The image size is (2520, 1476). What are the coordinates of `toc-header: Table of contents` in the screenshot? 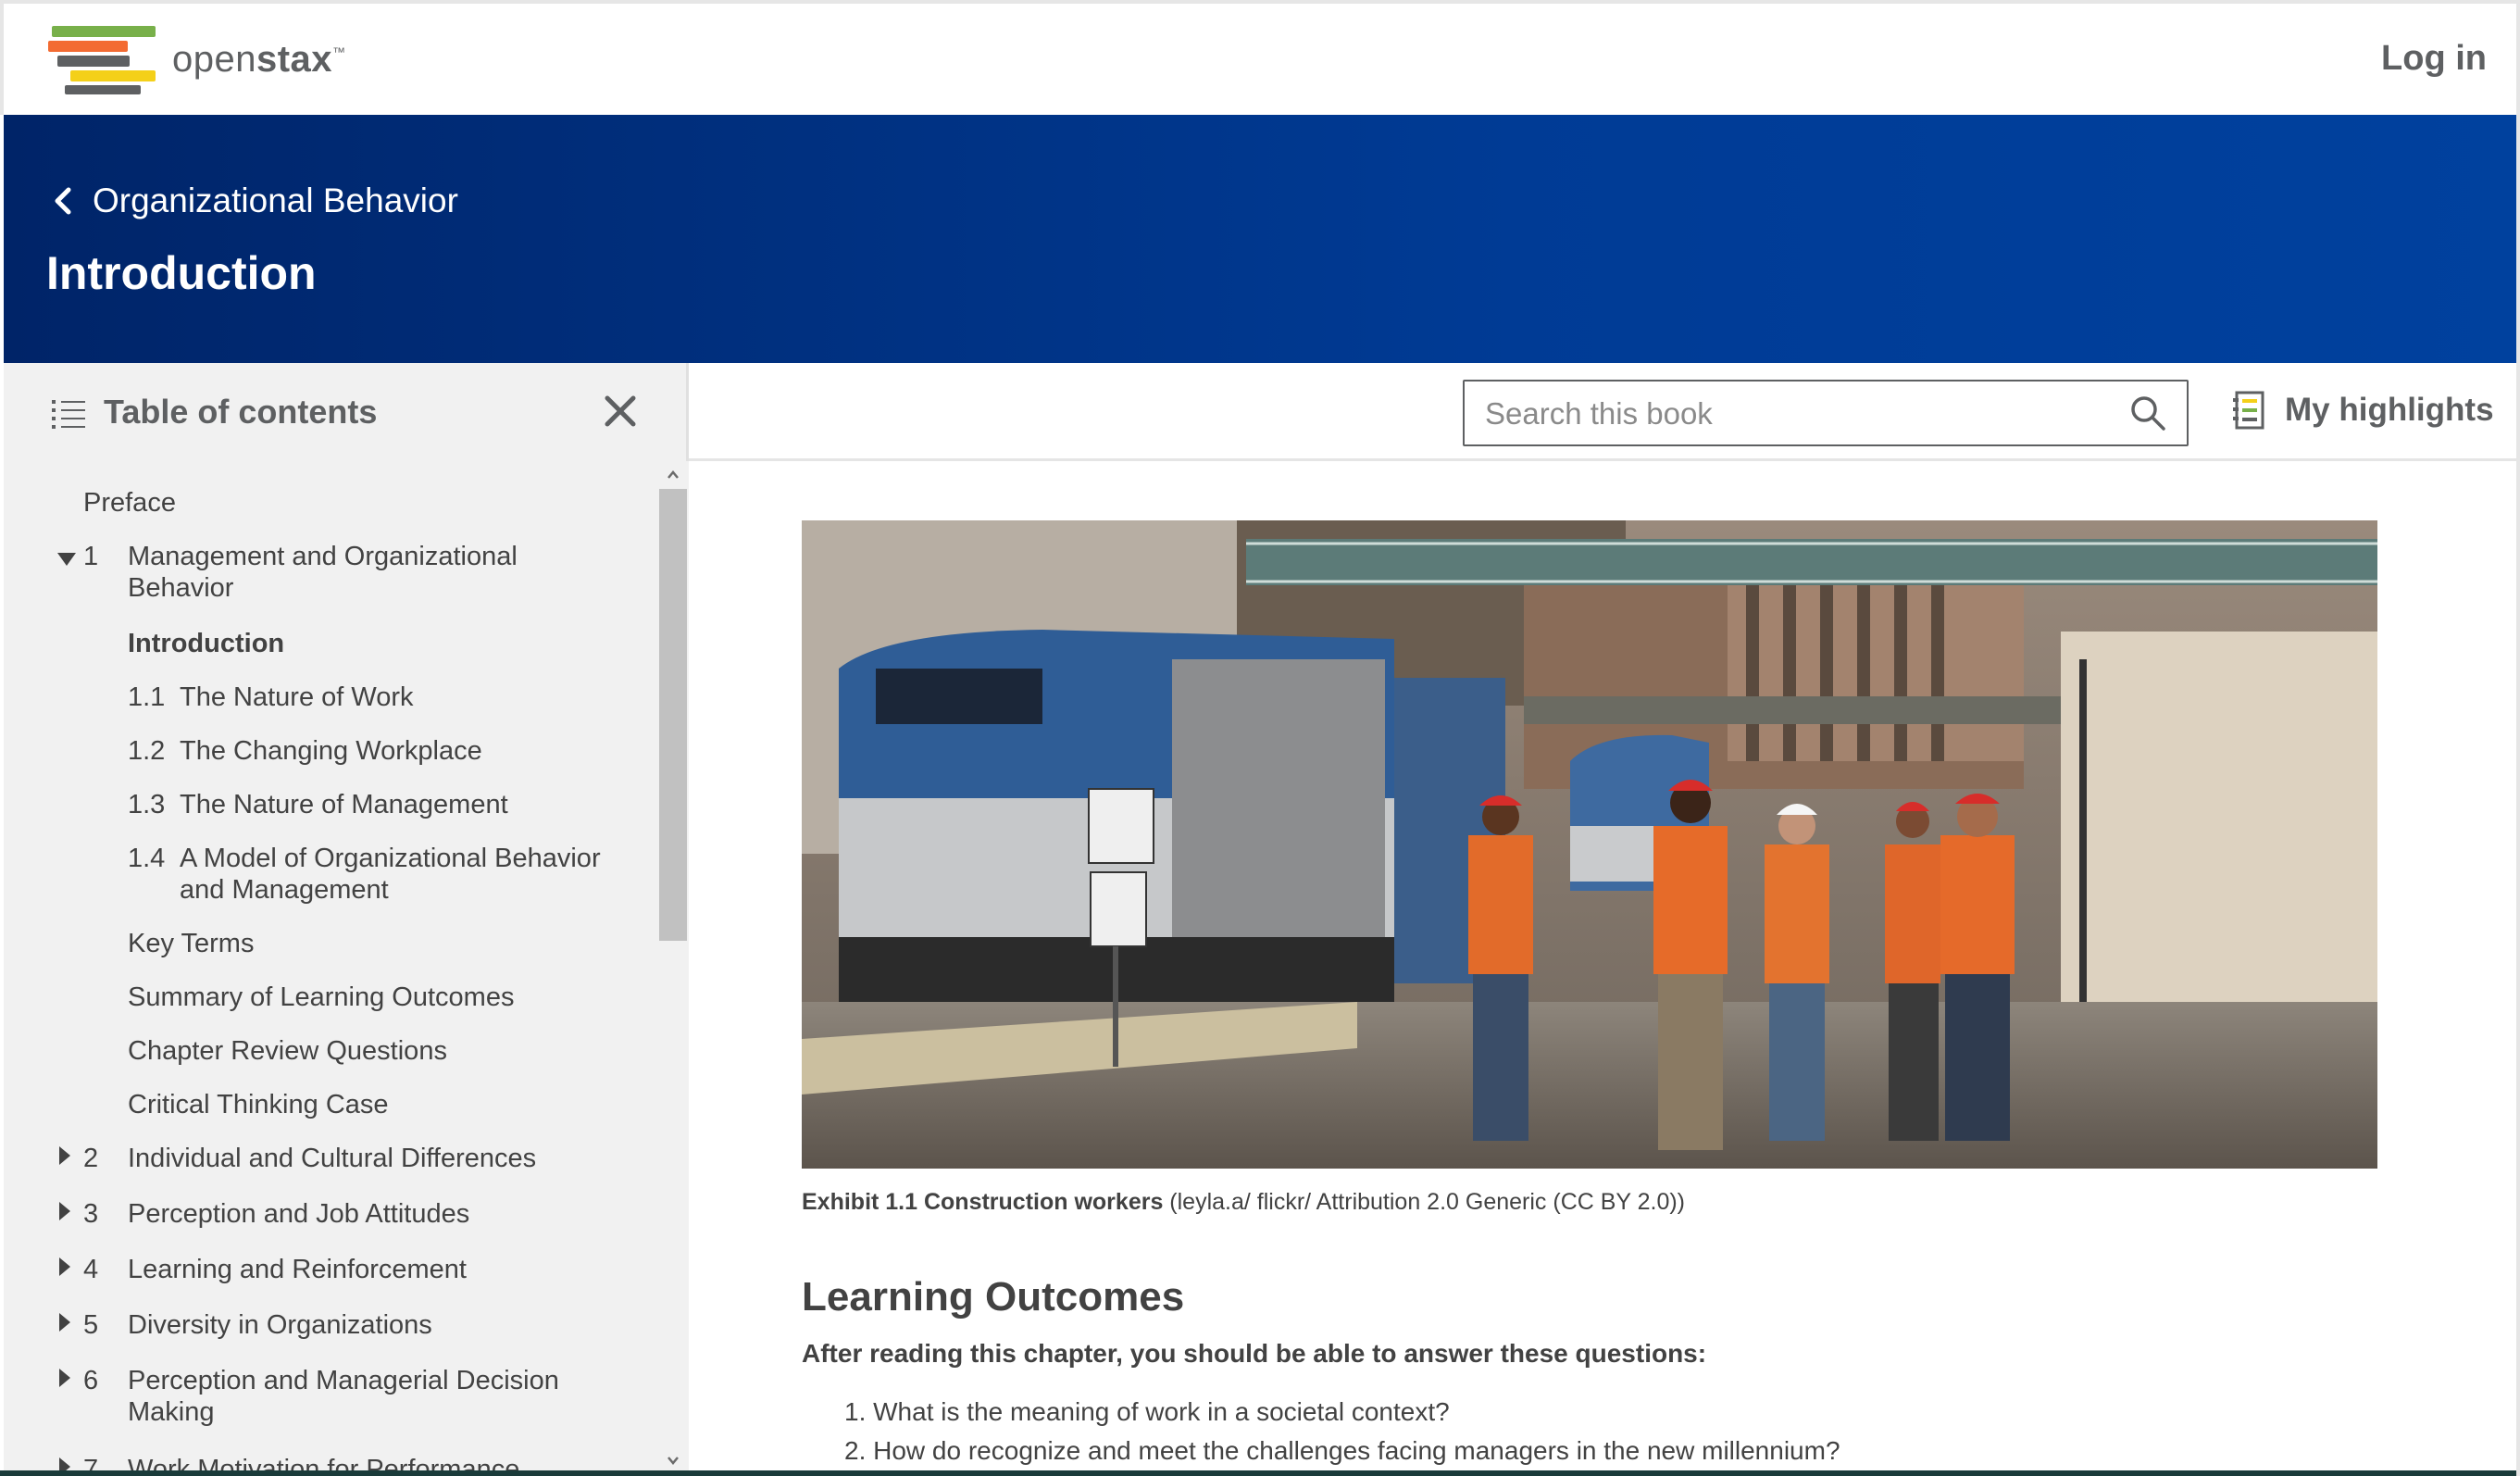 It's located at (346, 412).